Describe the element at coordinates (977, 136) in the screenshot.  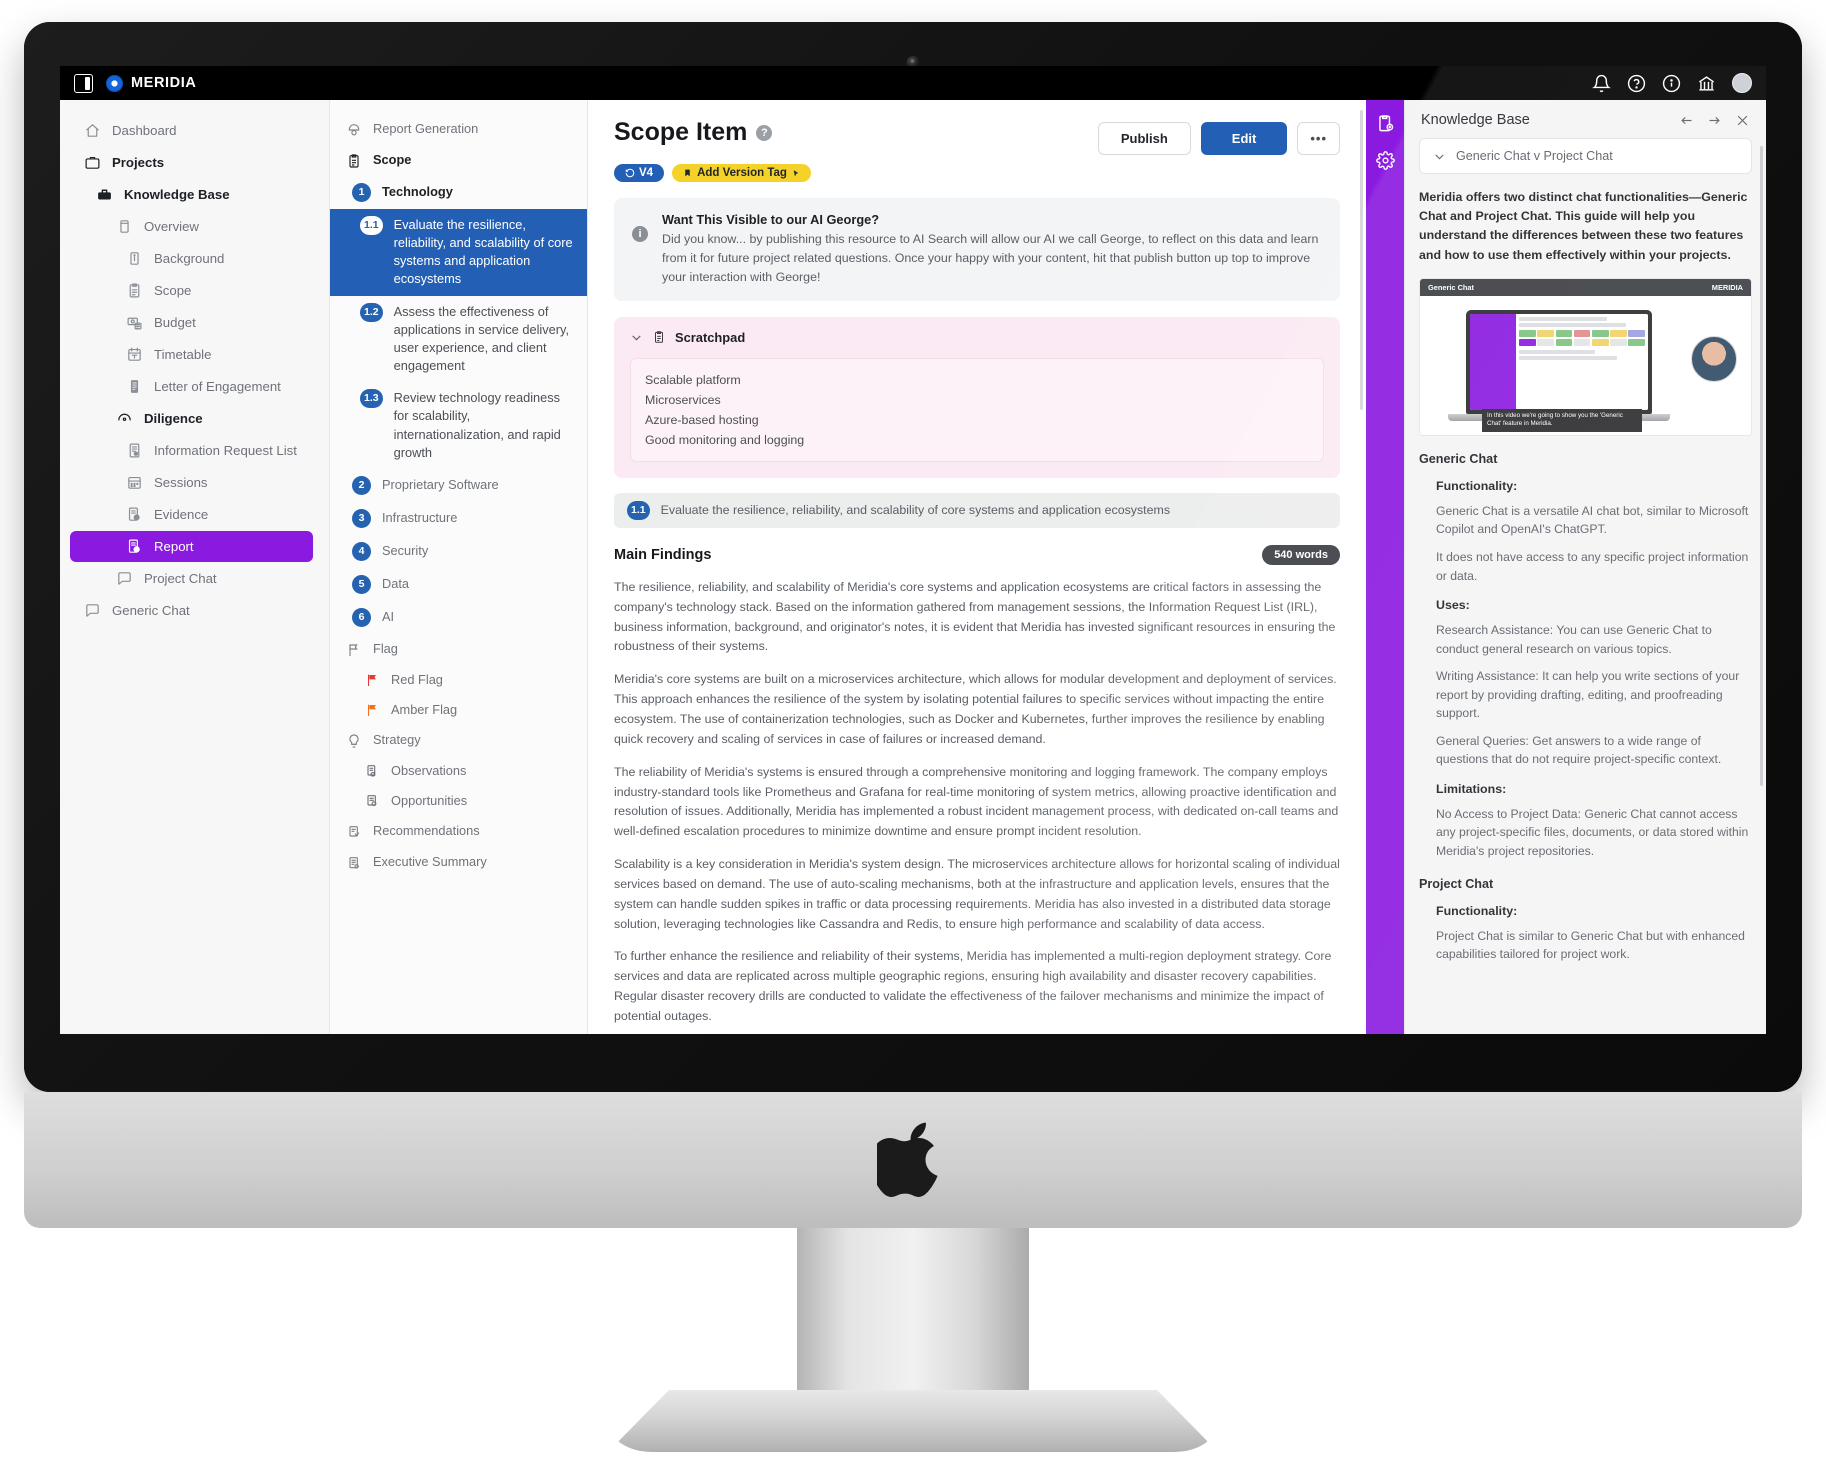
I see `main-header: Scope Item ? Publish Edit •••` at that location.